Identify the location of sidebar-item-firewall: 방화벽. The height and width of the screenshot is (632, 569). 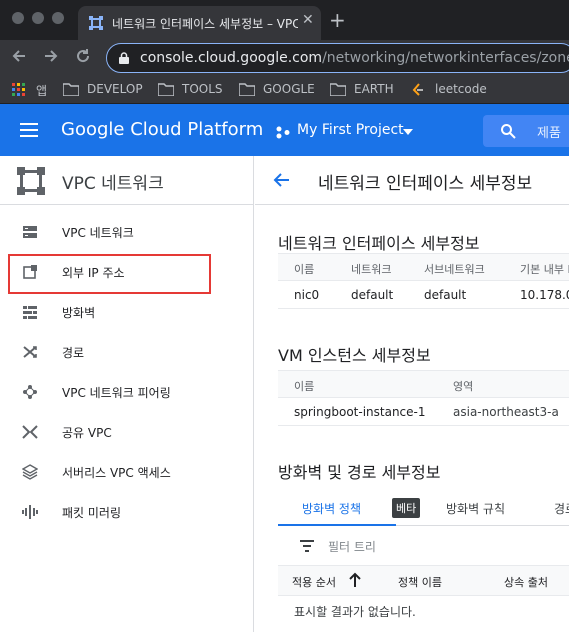
(126, 312).